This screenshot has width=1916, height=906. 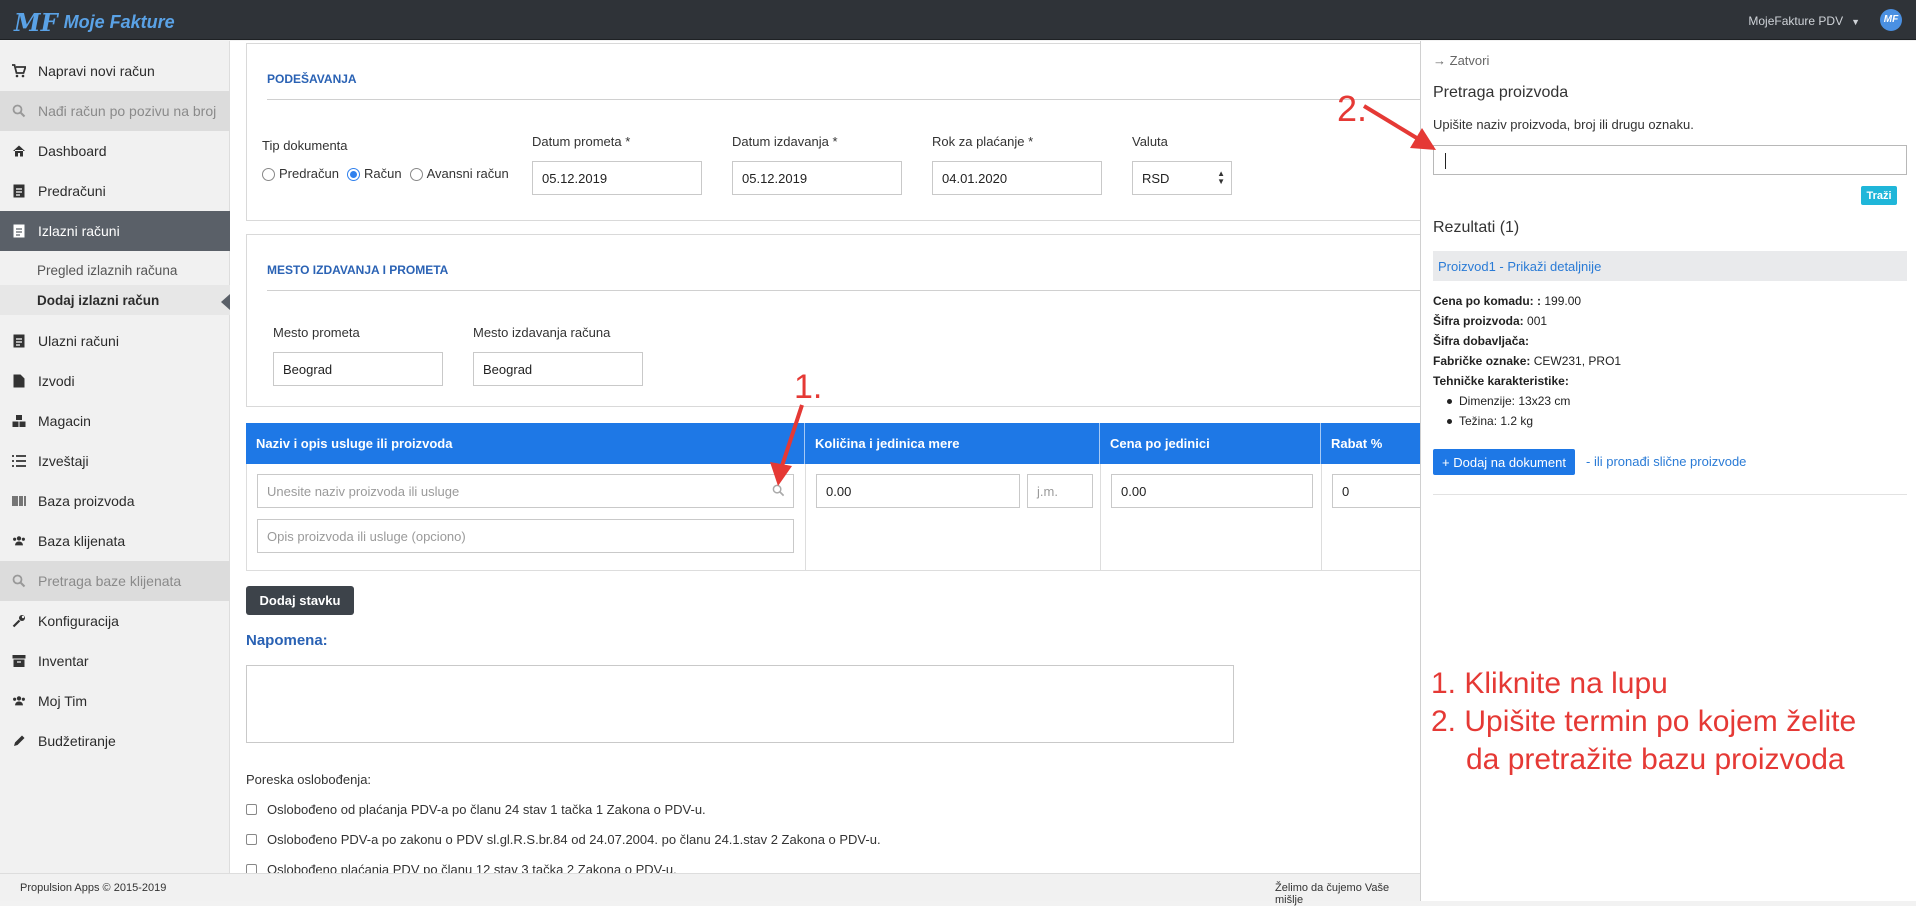 What do you see at coordinates (72, 191) in the screenshot?
I see `sidebar-item-label: Predračuni` at bounding box center [72, 191].